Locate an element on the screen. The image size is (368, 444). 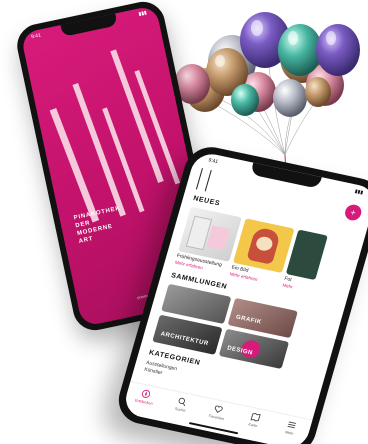
tab-favorites: Favoriten is located at coordinates (217, 412).